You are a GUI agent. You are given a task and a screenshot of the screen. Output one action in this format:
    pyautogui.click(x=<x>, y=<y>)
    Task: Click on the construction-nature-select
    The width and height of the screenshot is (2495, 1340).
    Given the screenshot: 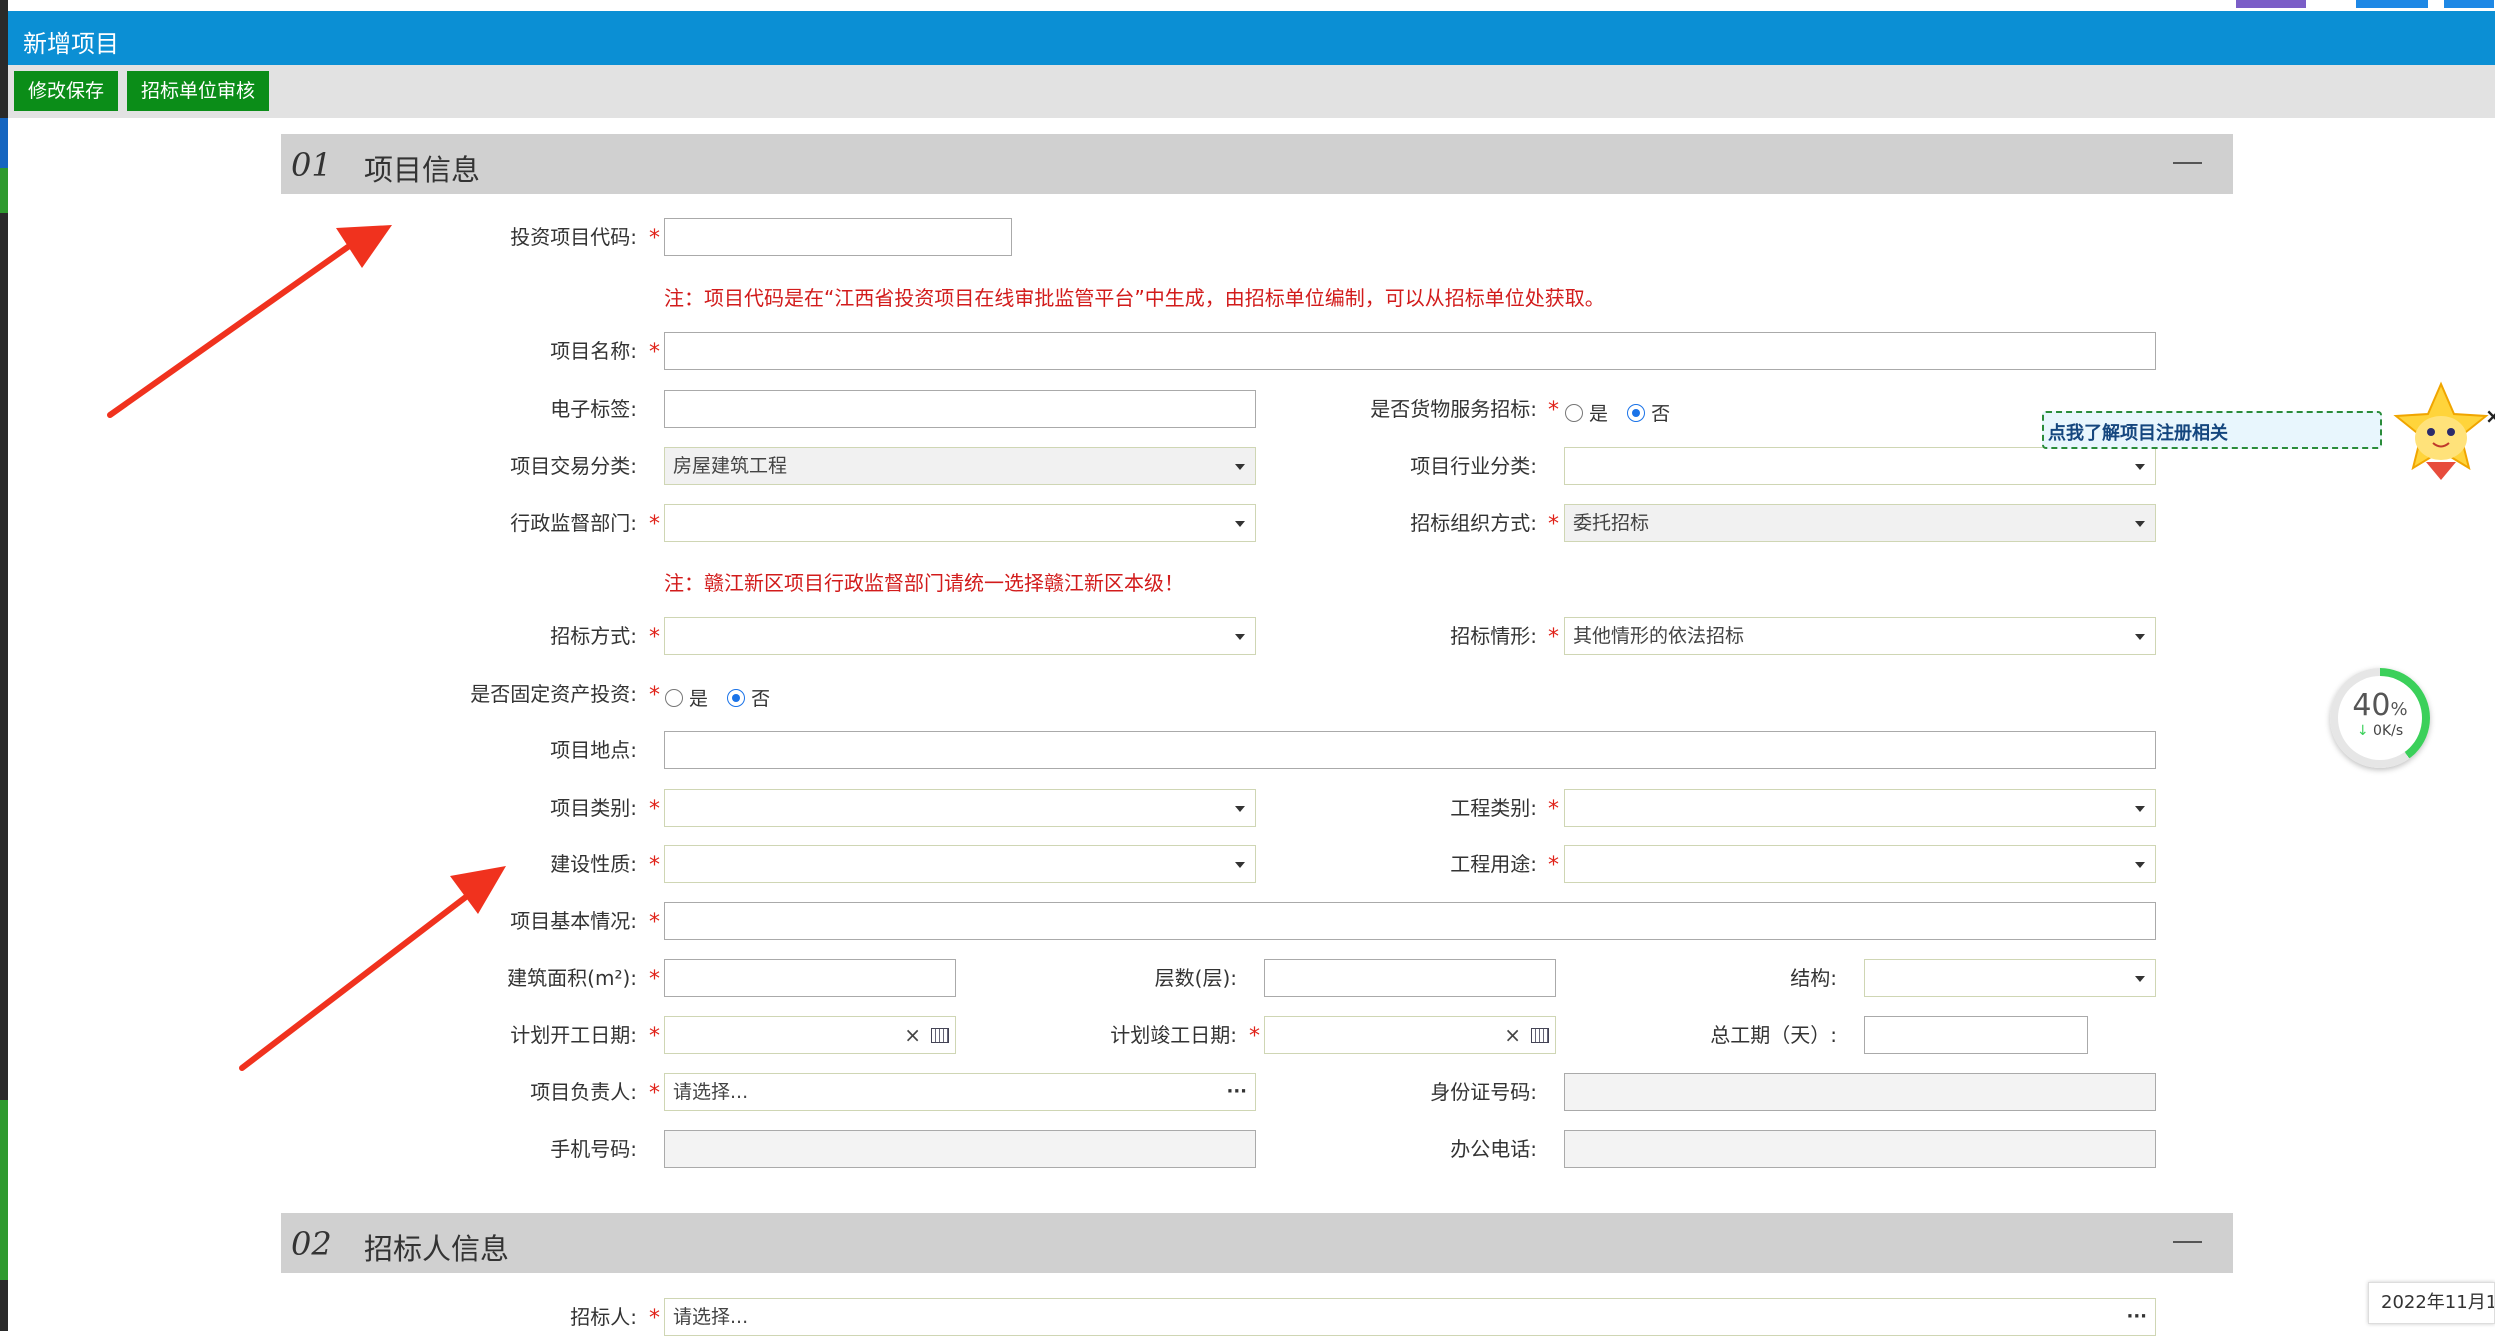 What is the action you would take?
    pyautogui.click(x=960, y=864)
    